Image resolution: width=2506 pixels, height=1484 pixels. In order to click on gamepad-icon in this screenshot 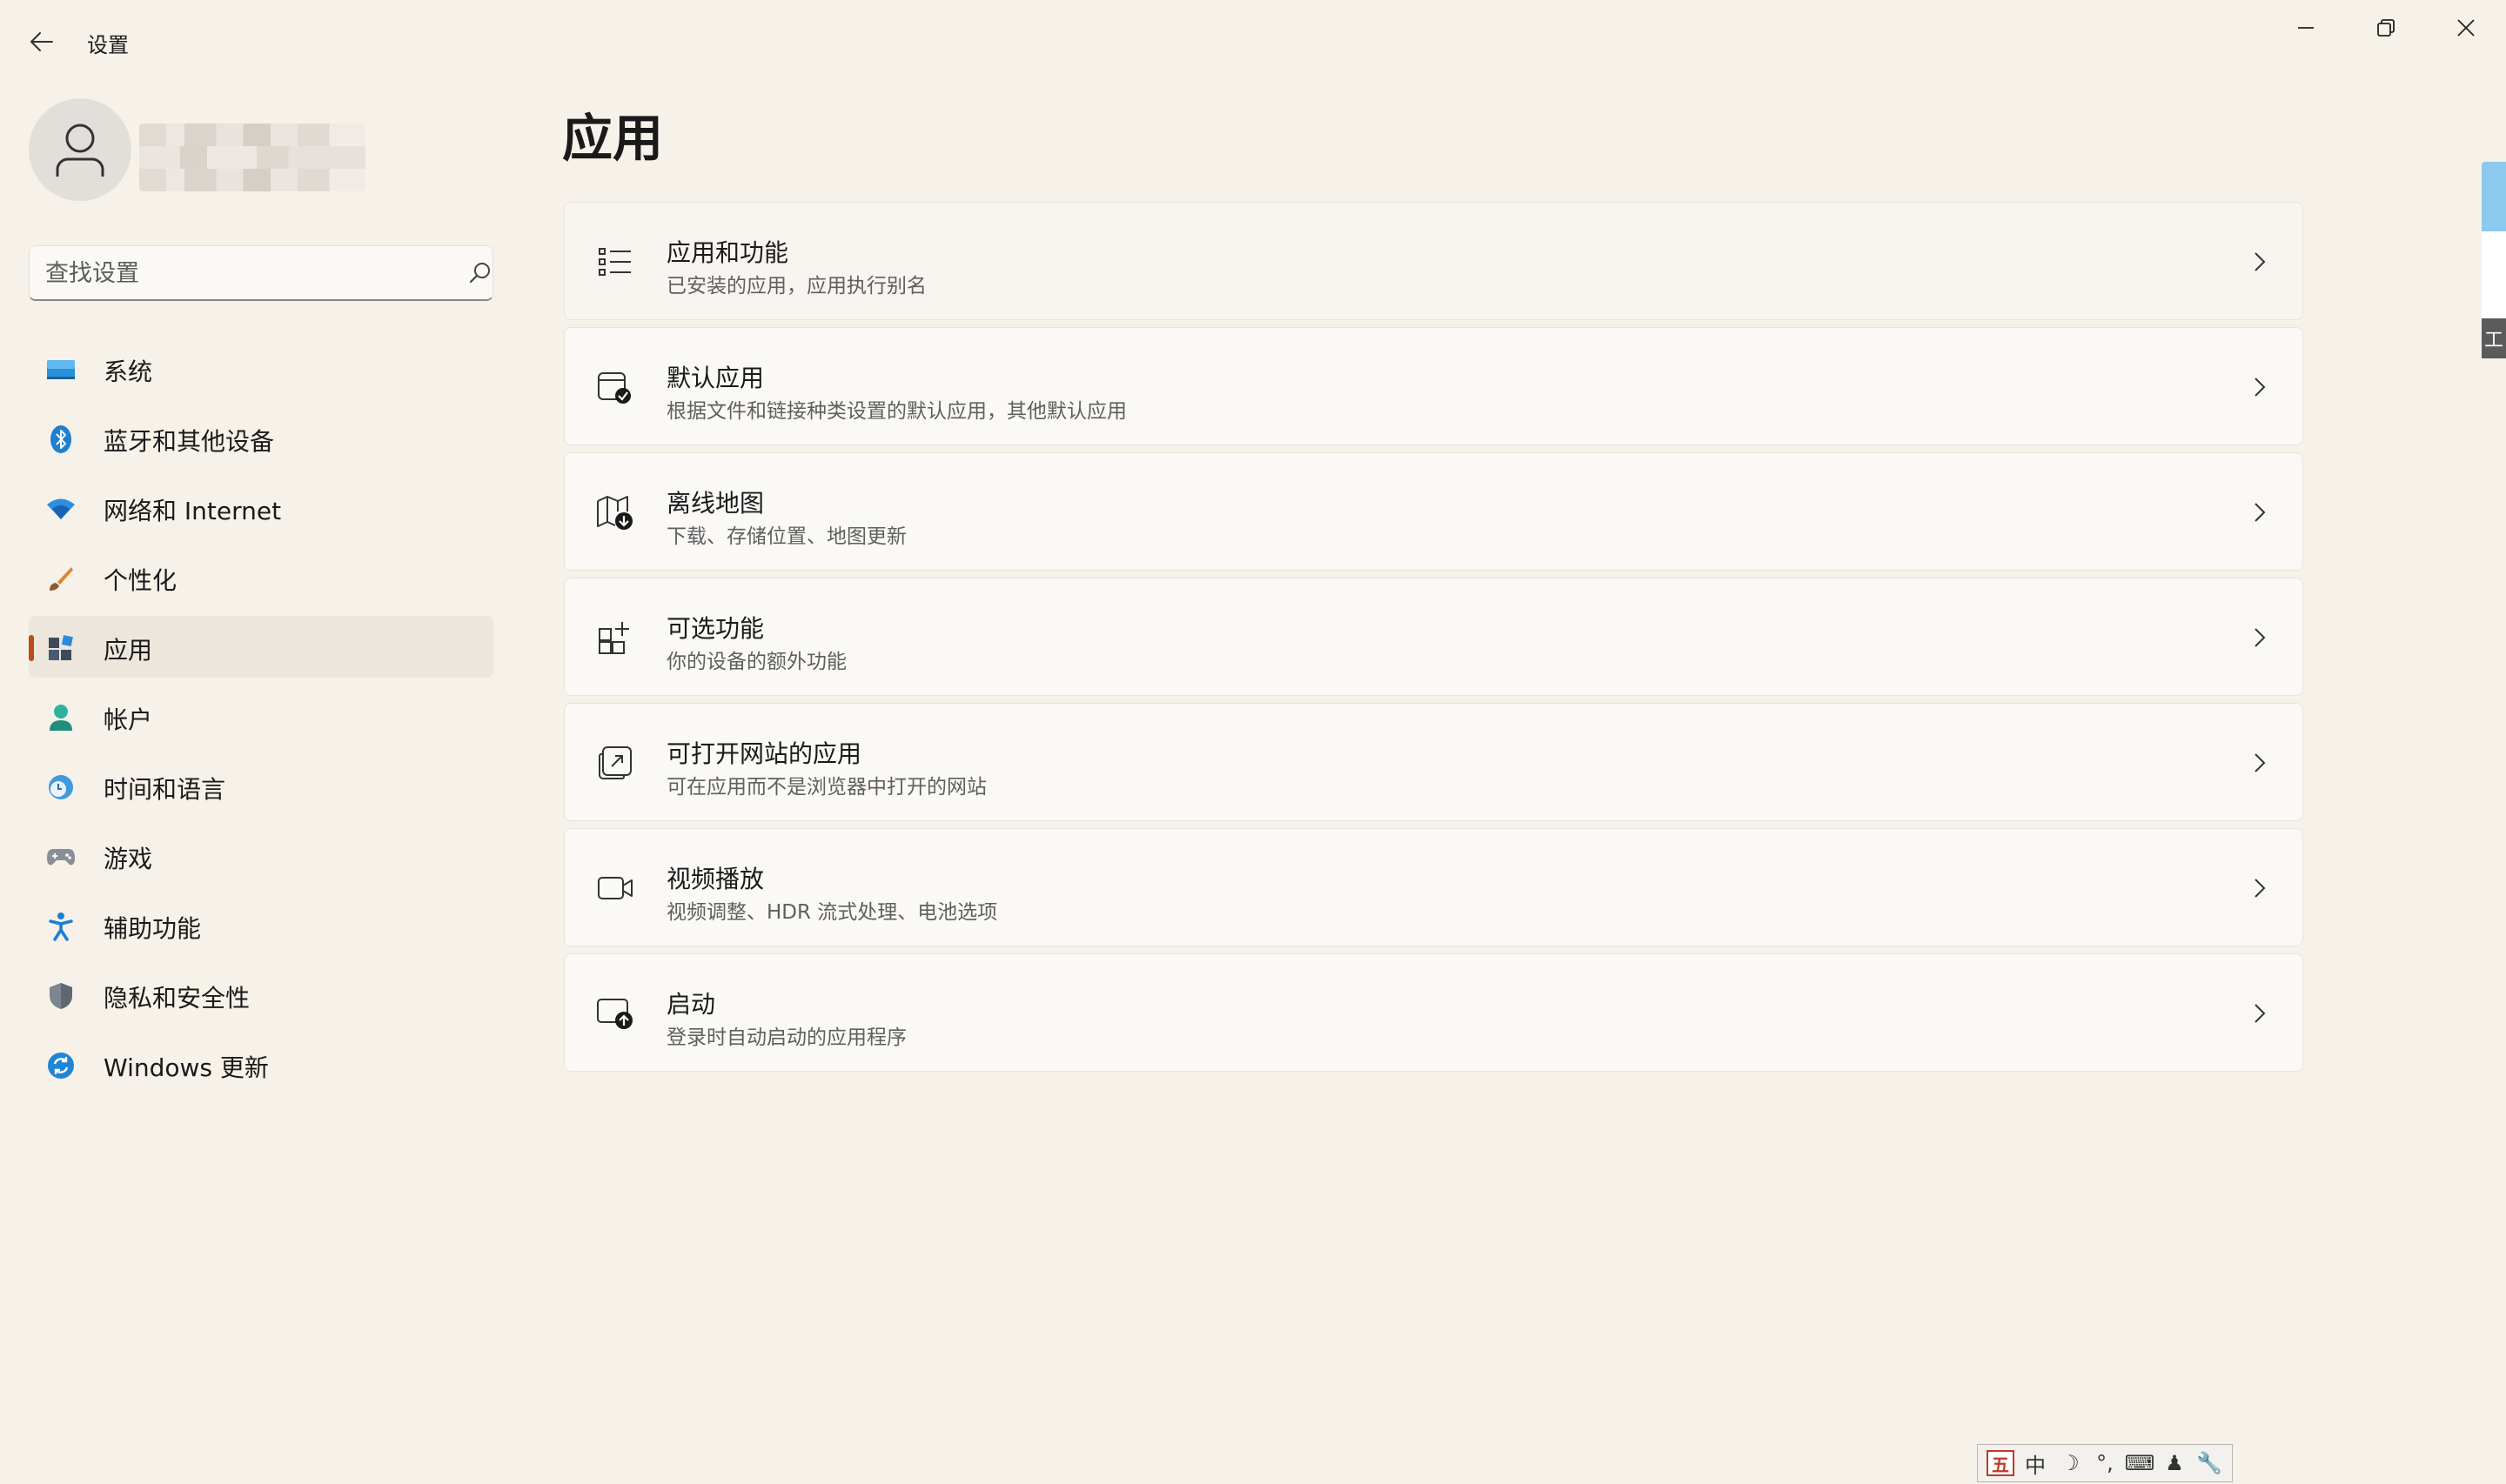, I will do `click(61, 857)`.